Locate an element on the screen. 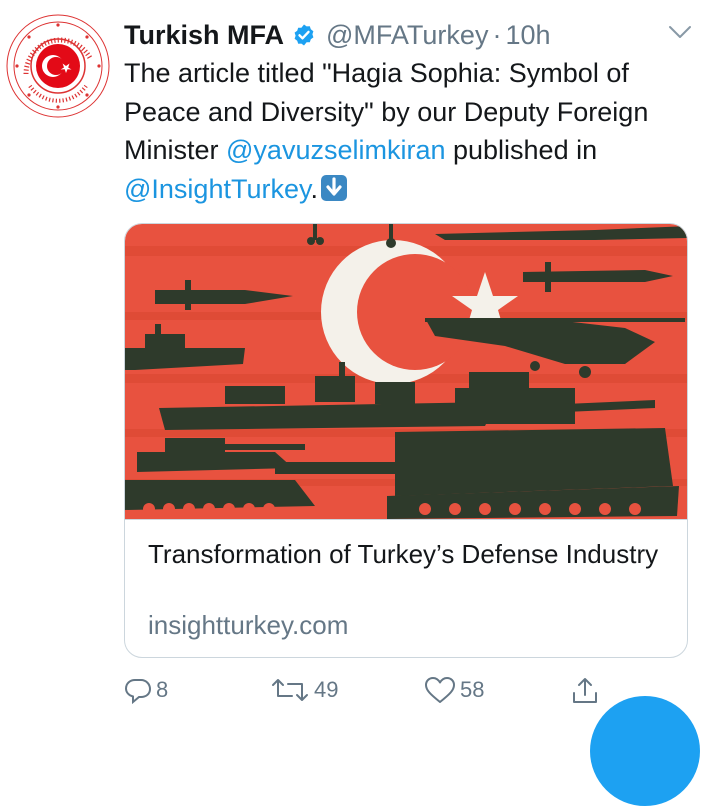  tweet-header: Turkish MFA @MFATurkey · 10h is located at coordinates (337, 35).